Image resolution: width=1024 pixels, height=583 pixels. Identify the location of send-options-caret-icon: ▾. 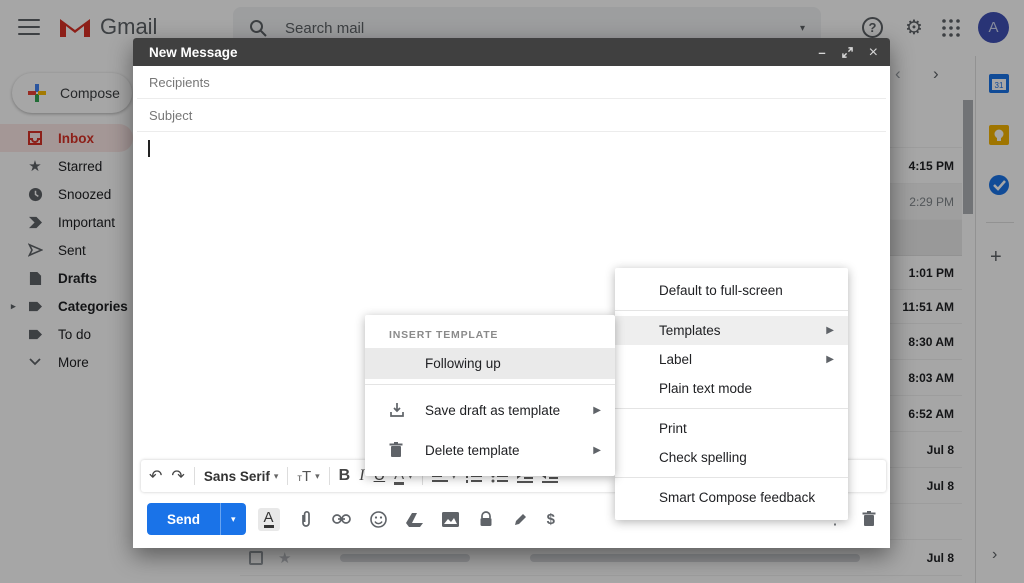
(233, 519).